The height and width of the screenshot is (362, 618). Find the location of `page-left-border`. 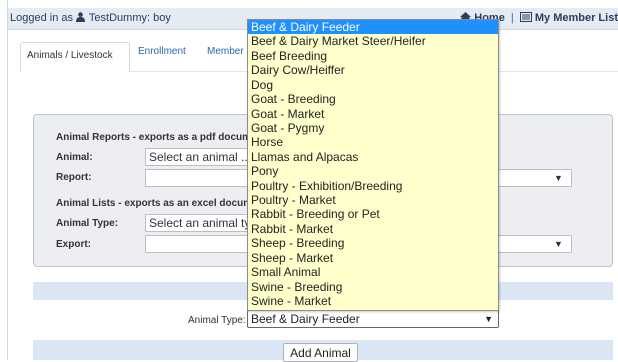

page-left-border is located at coordinates (7, 180).